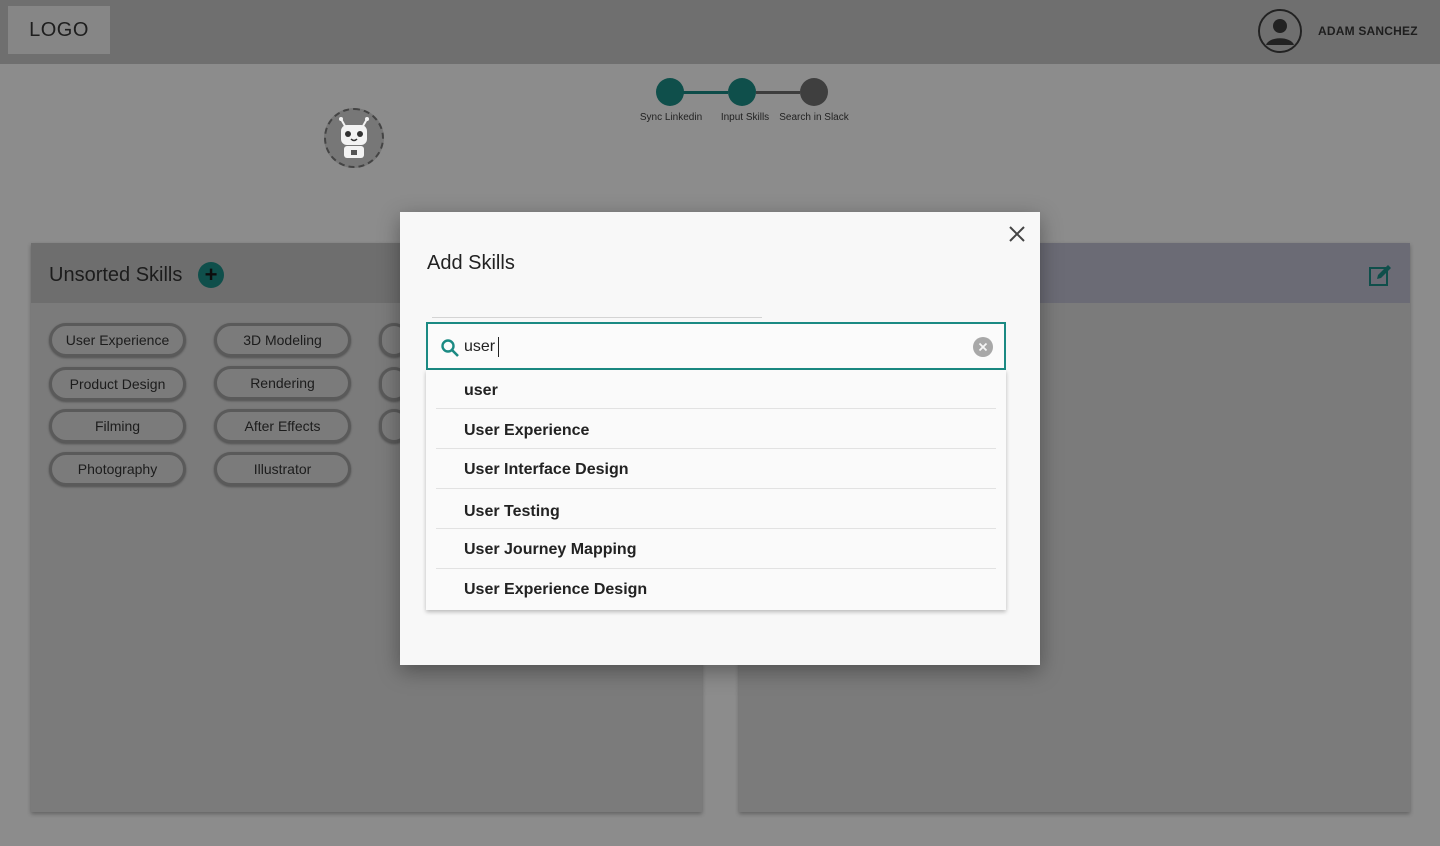 This screenshot has width=1440, height=846. What do you see at coordinates (814, 117) in the screenshot?
I see `step-label: Search in Slack` at bounding box center [814, 117].